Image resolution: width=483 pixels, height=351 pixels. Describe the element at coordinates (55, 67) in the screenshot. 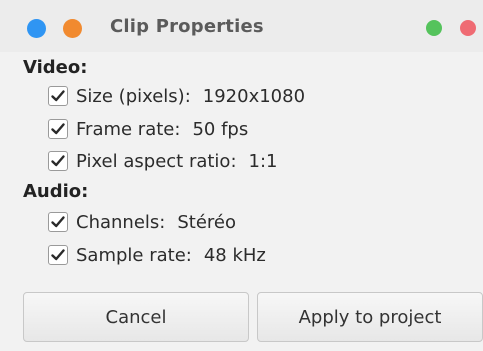

I see `video-section-heading: Video:` at that location.